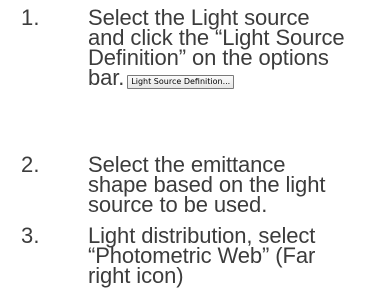 Image resolution: width=376 pixels, height=301 pixels. What do you see at coordinates (136, 275) in the screenshot?
I see `step-text-line: right icon)` at bounding box center [136, 275].